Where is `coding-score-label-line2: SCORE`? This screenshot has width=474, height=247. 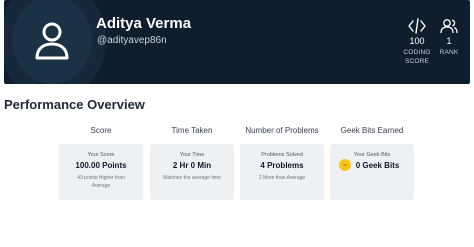 coding-score-label-line2: SCORE is located at coordinates (417, 61).